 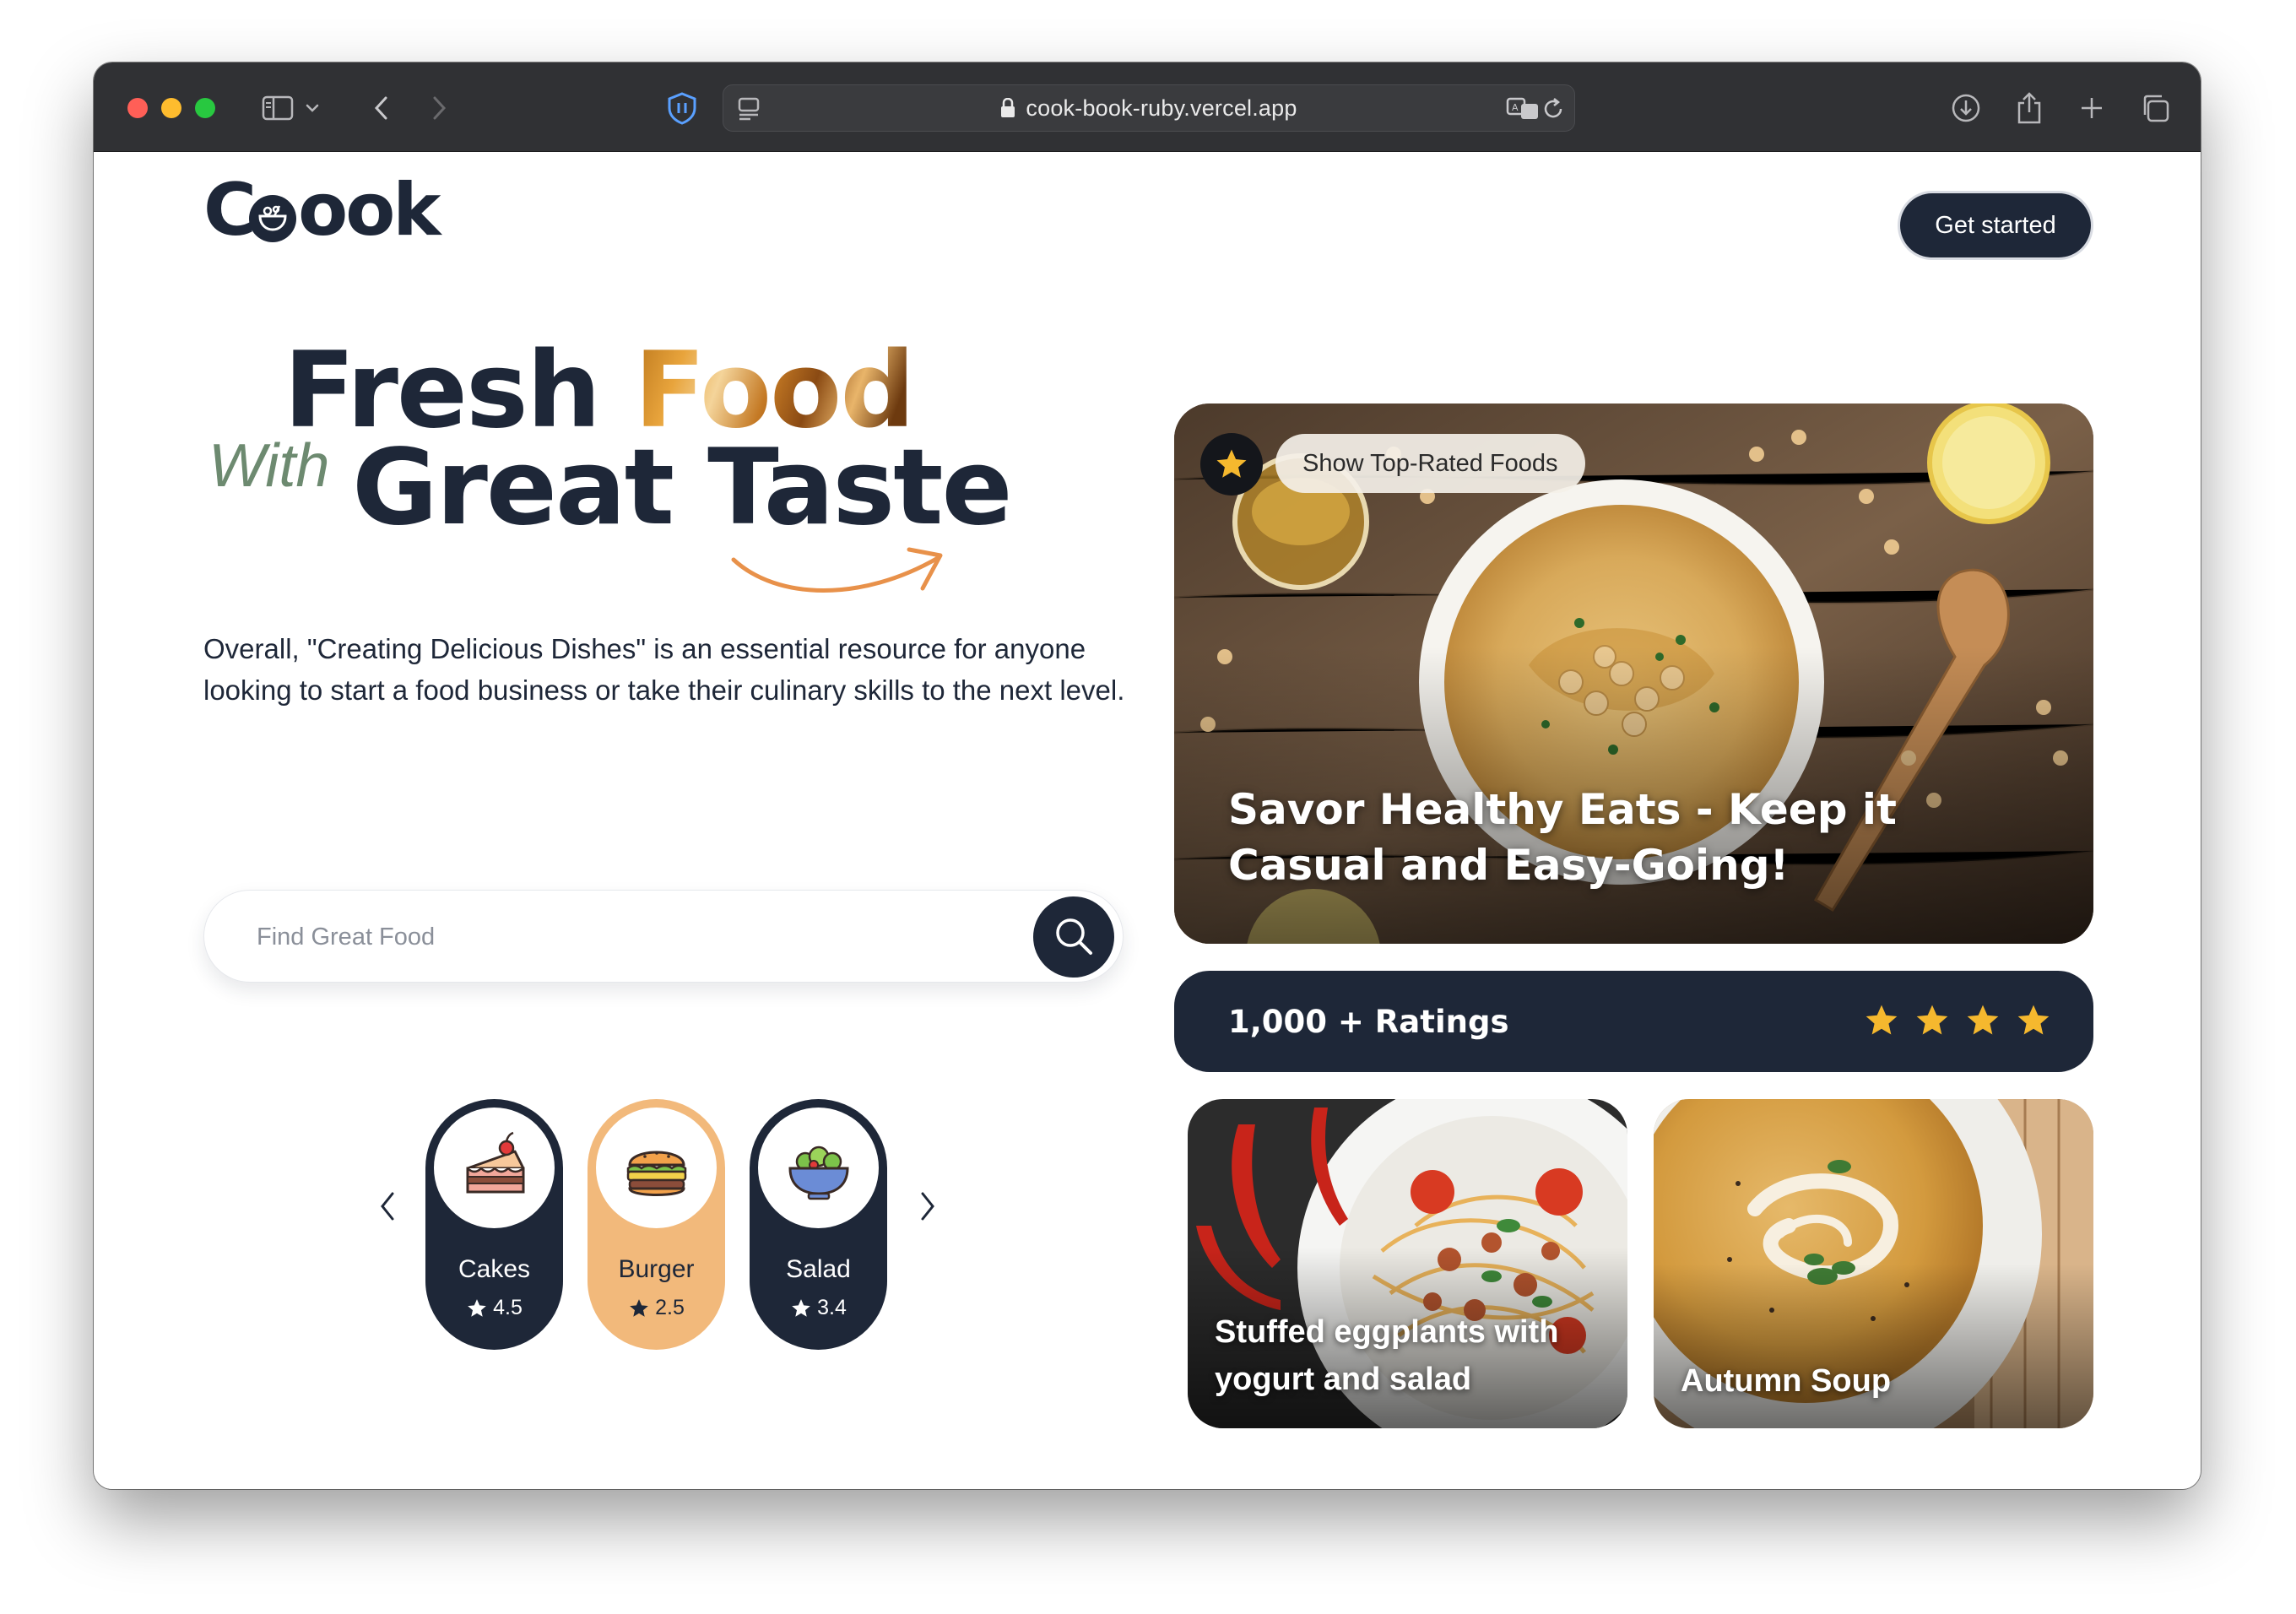 I want to click on category-cakes: Cakes 4.5, so click(x=494, y=1224).